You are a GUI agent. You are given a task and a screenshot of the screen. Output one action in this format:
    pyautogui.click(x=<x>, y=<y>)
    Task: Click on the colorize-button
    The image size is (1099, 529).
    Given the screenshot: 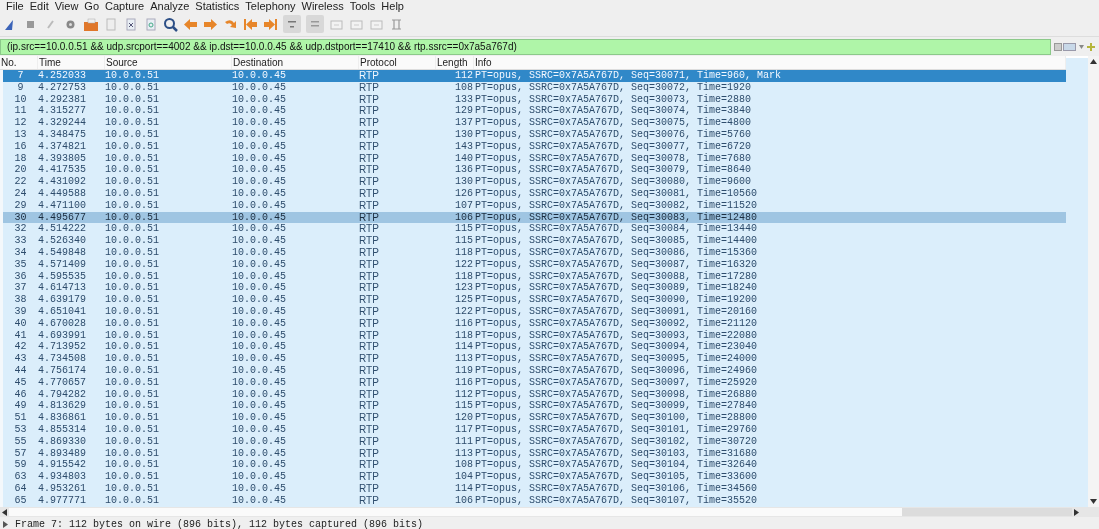 What is the action you would take?
    pyautogui.click(x=315, y=24)
    